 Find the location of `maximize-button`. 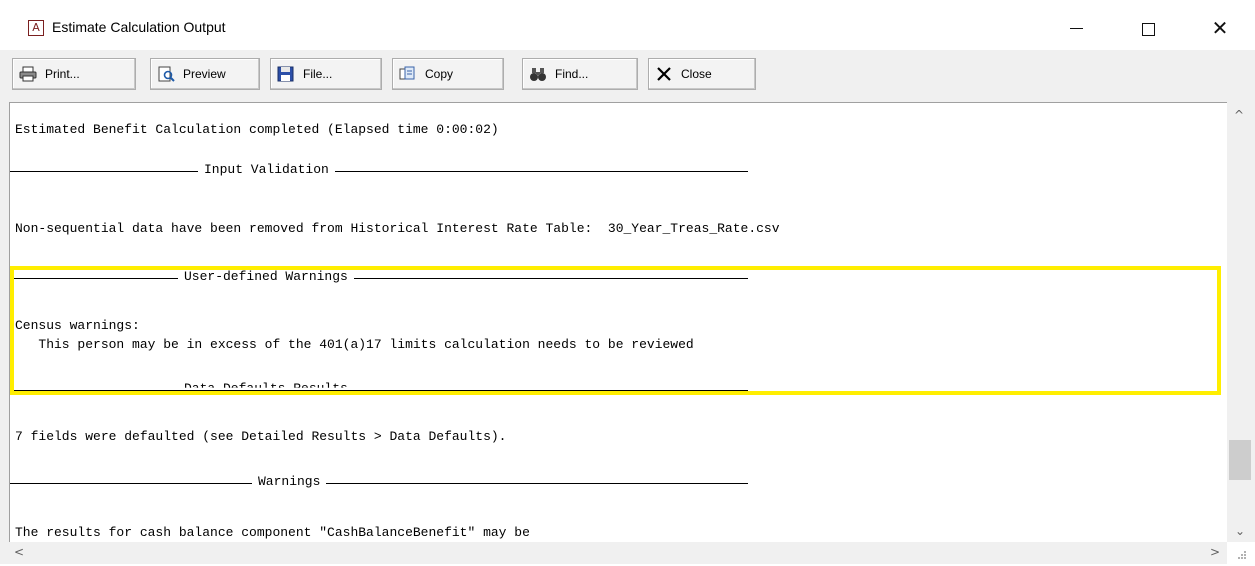

maximize-button is located at coordinates (1149, 28).